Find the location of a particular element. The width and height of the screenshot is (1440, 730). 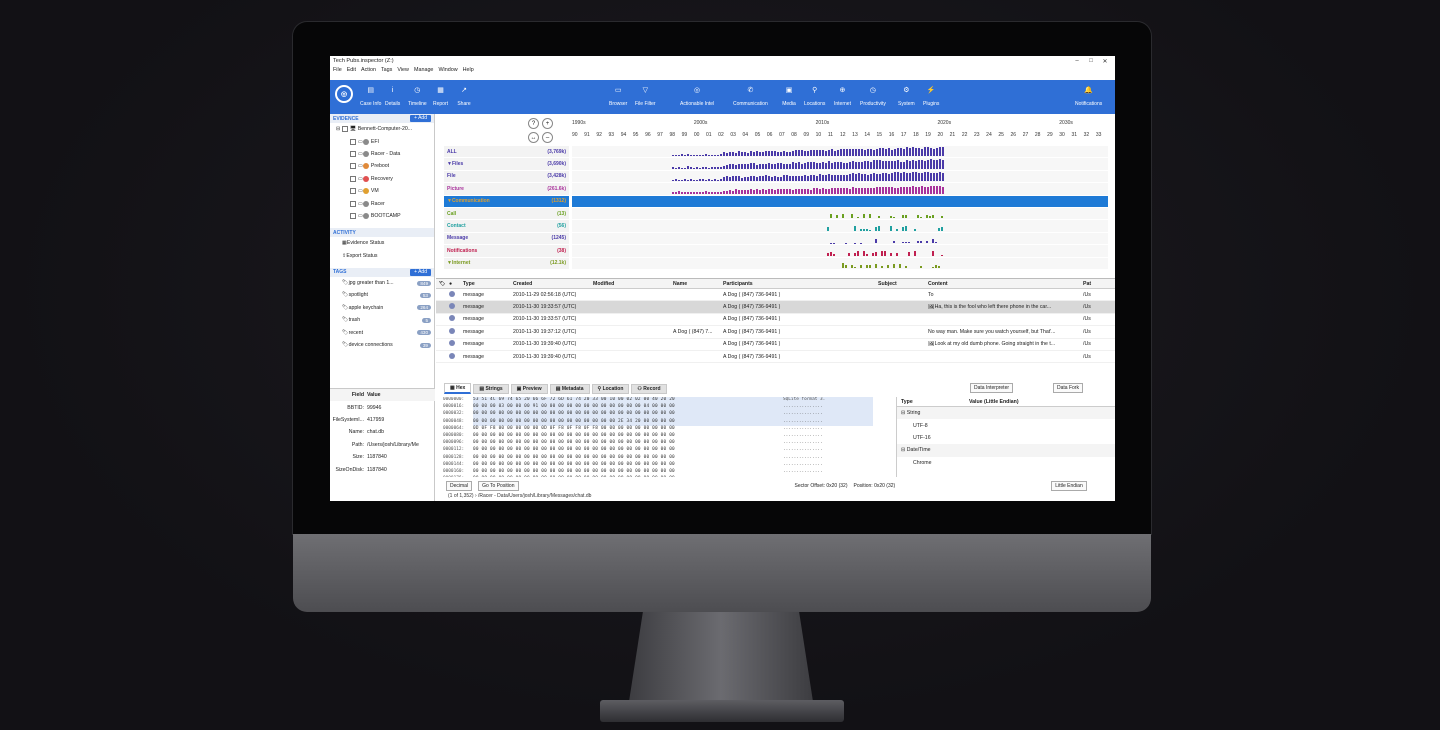

column-header-created: Created is located at coordinates (550, 284).